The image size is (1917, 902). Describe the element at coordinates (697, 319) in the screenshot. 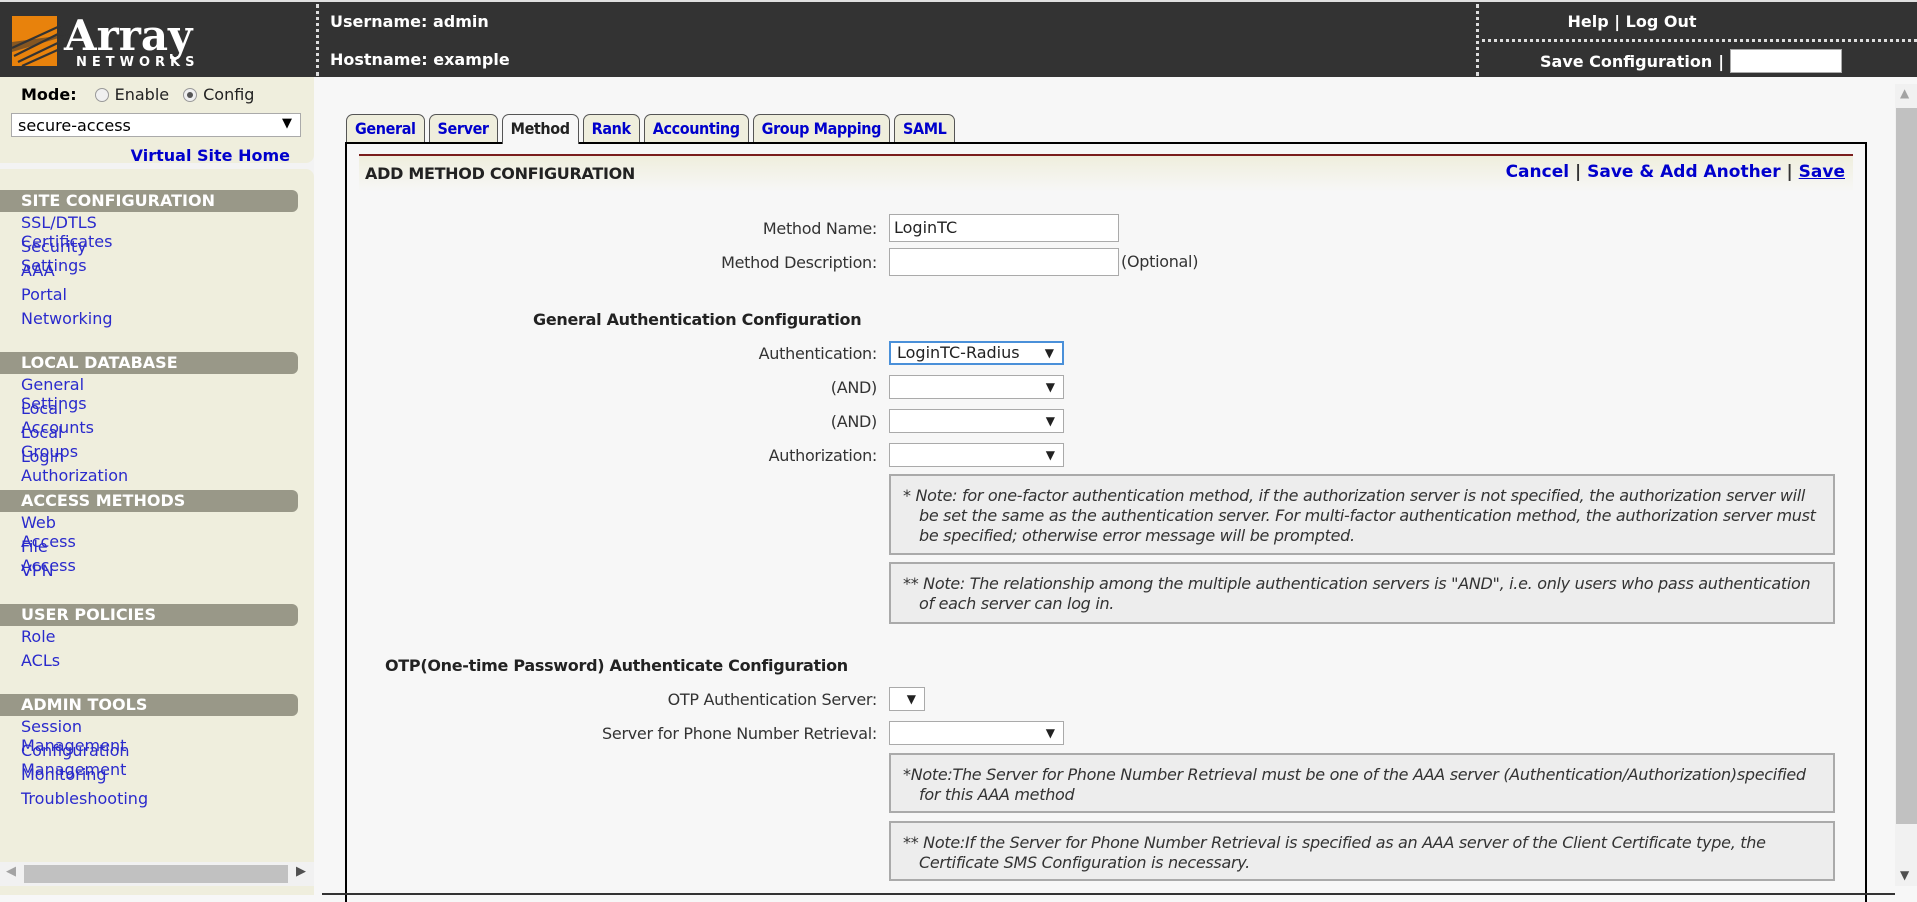

I see `general-auth-heading: General Authentication Configuration` at that location.